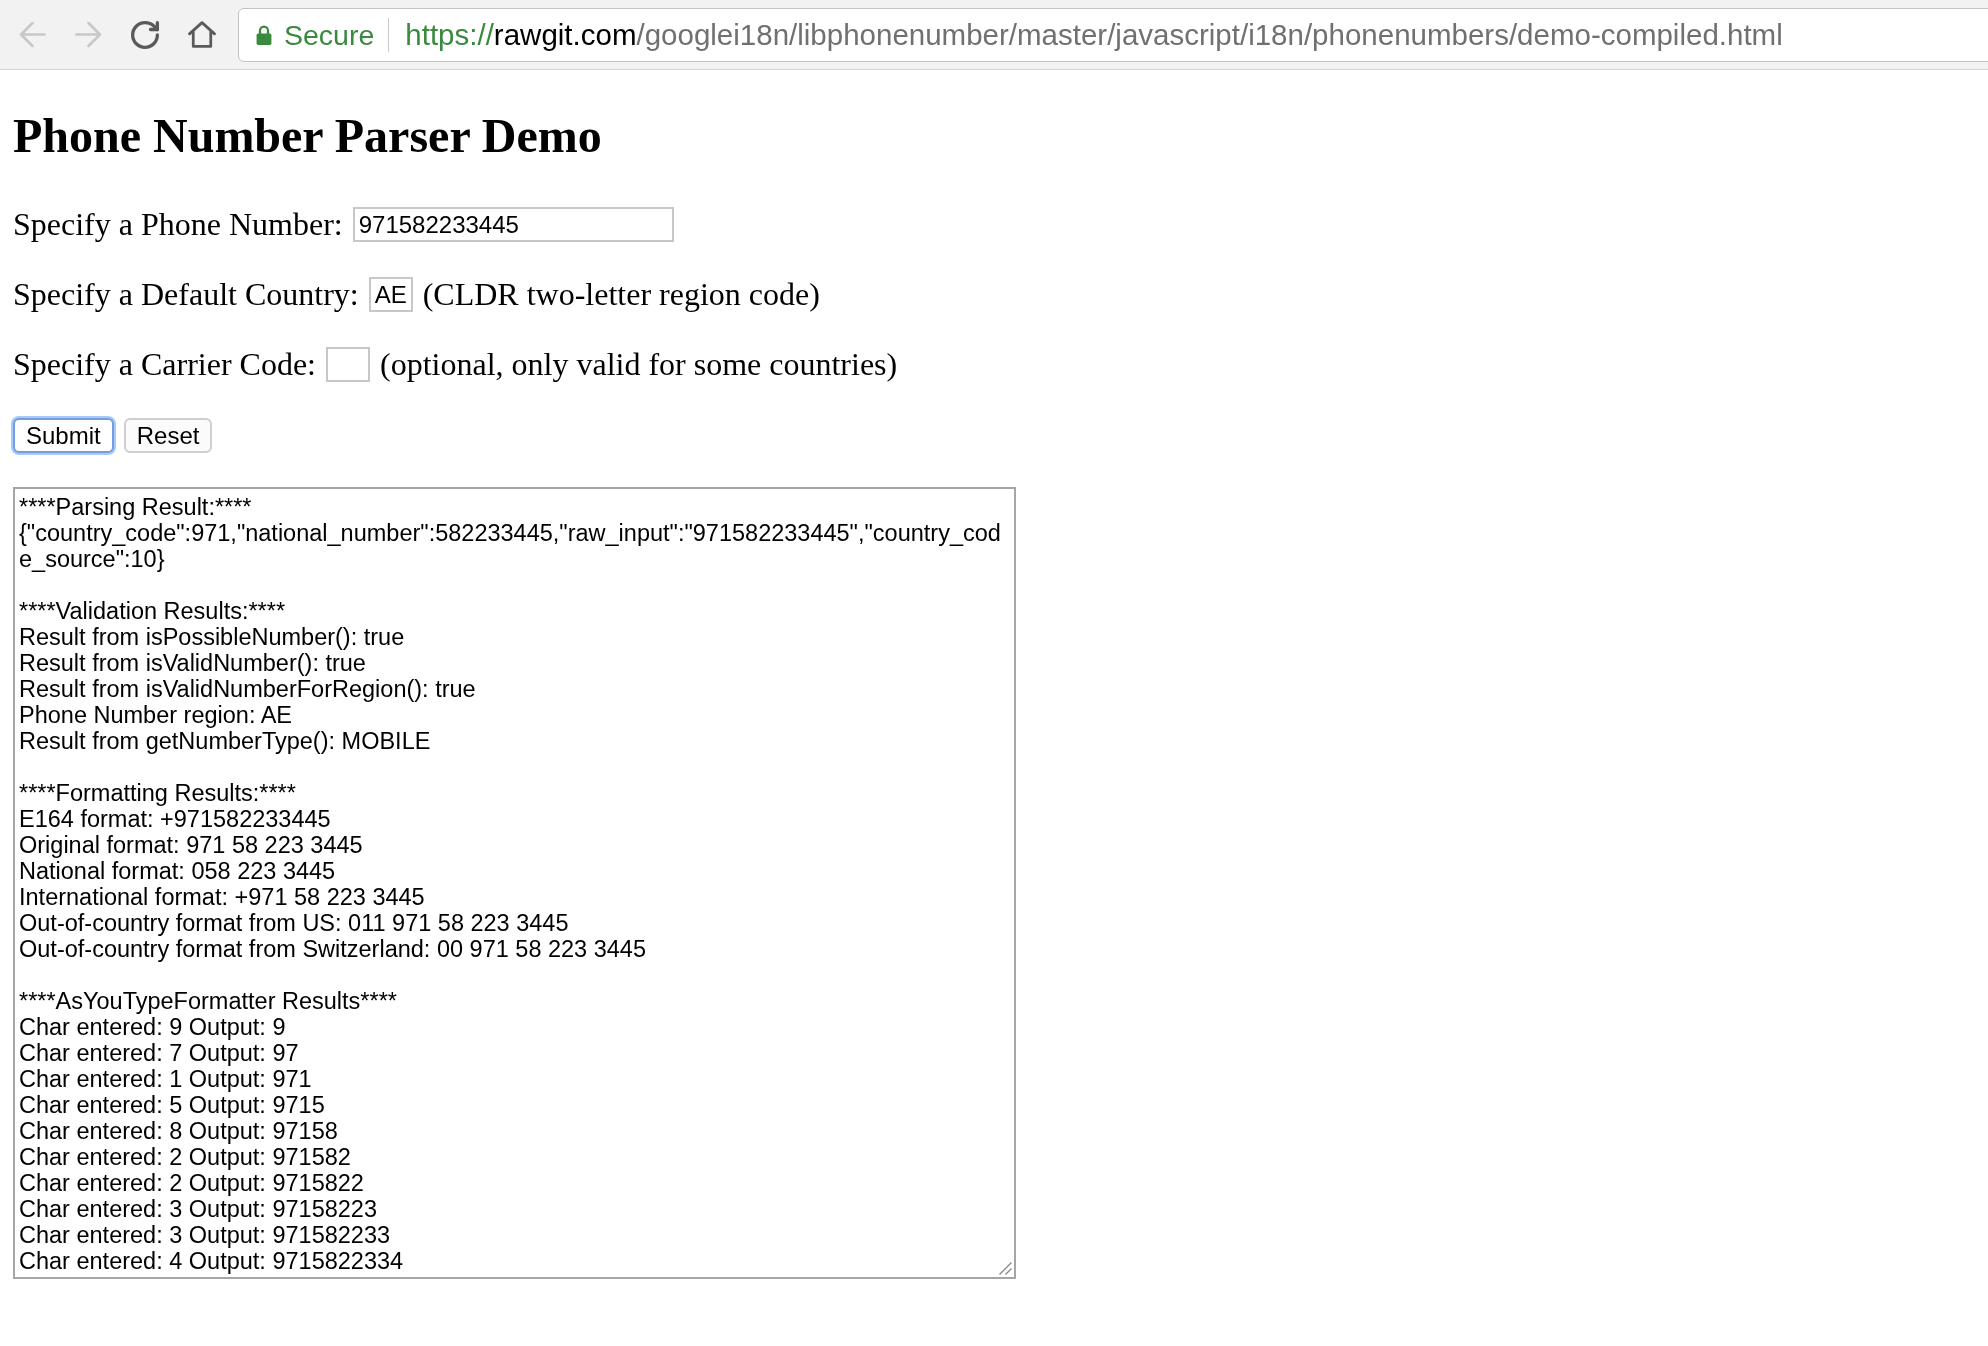  Describe the element at coordinates (348, 364) in the screenshot. I see `text-input` at that location.